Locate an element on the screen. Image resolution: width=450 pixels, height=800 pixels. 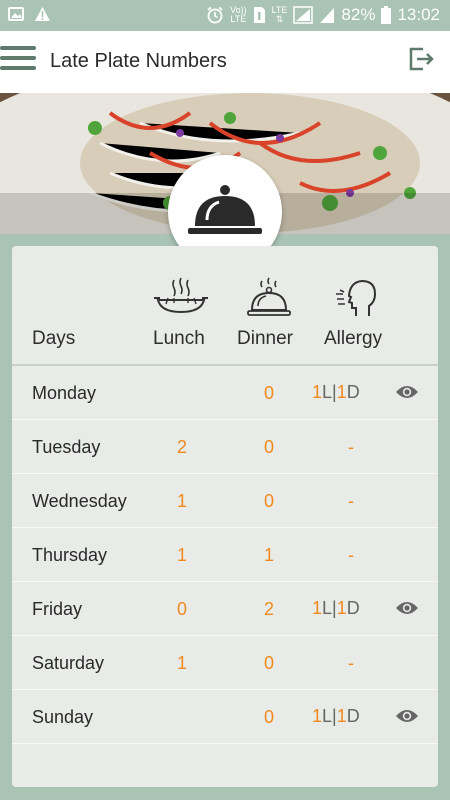
day-label: Thursday is located at coordinates (70, 555).